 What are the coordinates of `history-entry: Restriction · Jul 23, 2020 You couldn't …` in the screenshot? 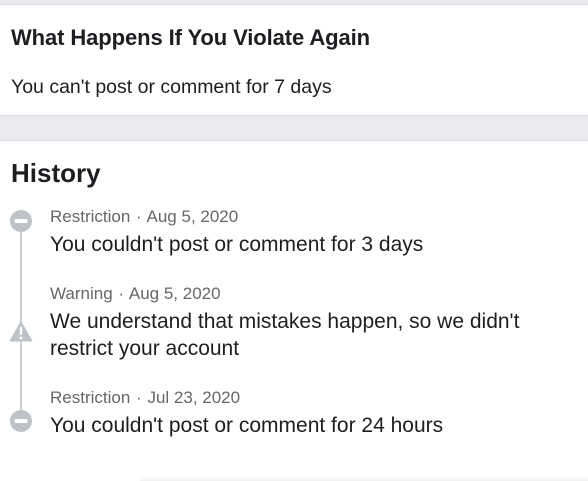 It's located at (310, 413).